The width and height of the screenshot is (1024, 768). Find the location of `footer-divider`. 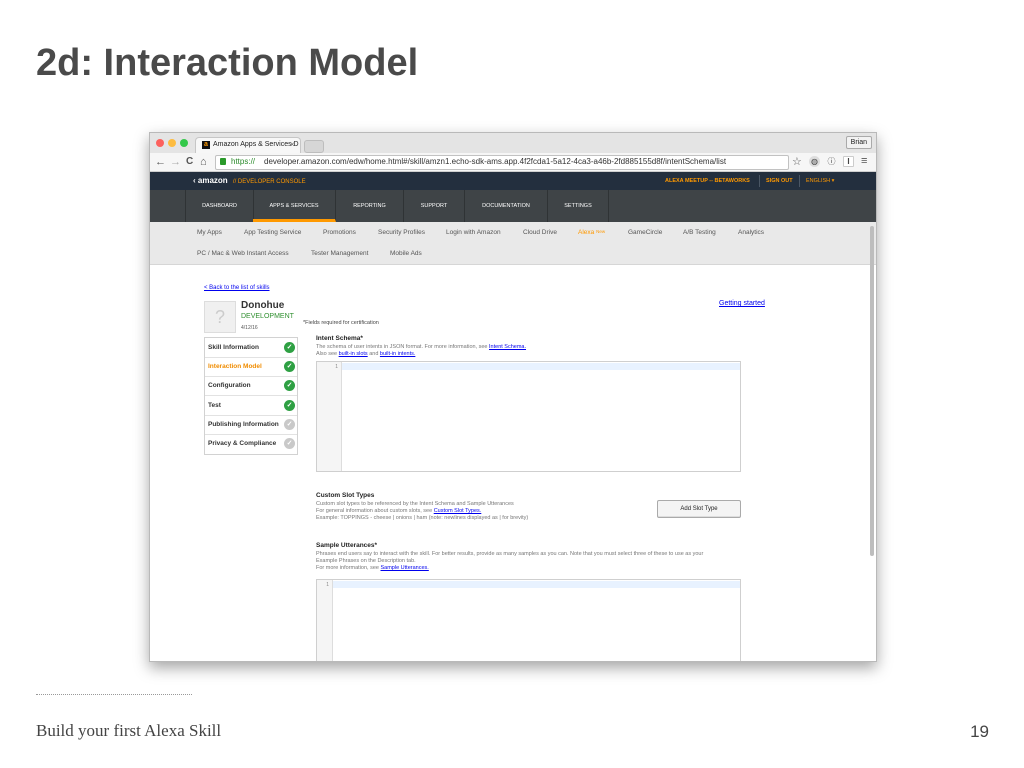

footer-divider is located at coordinates (114, 694).